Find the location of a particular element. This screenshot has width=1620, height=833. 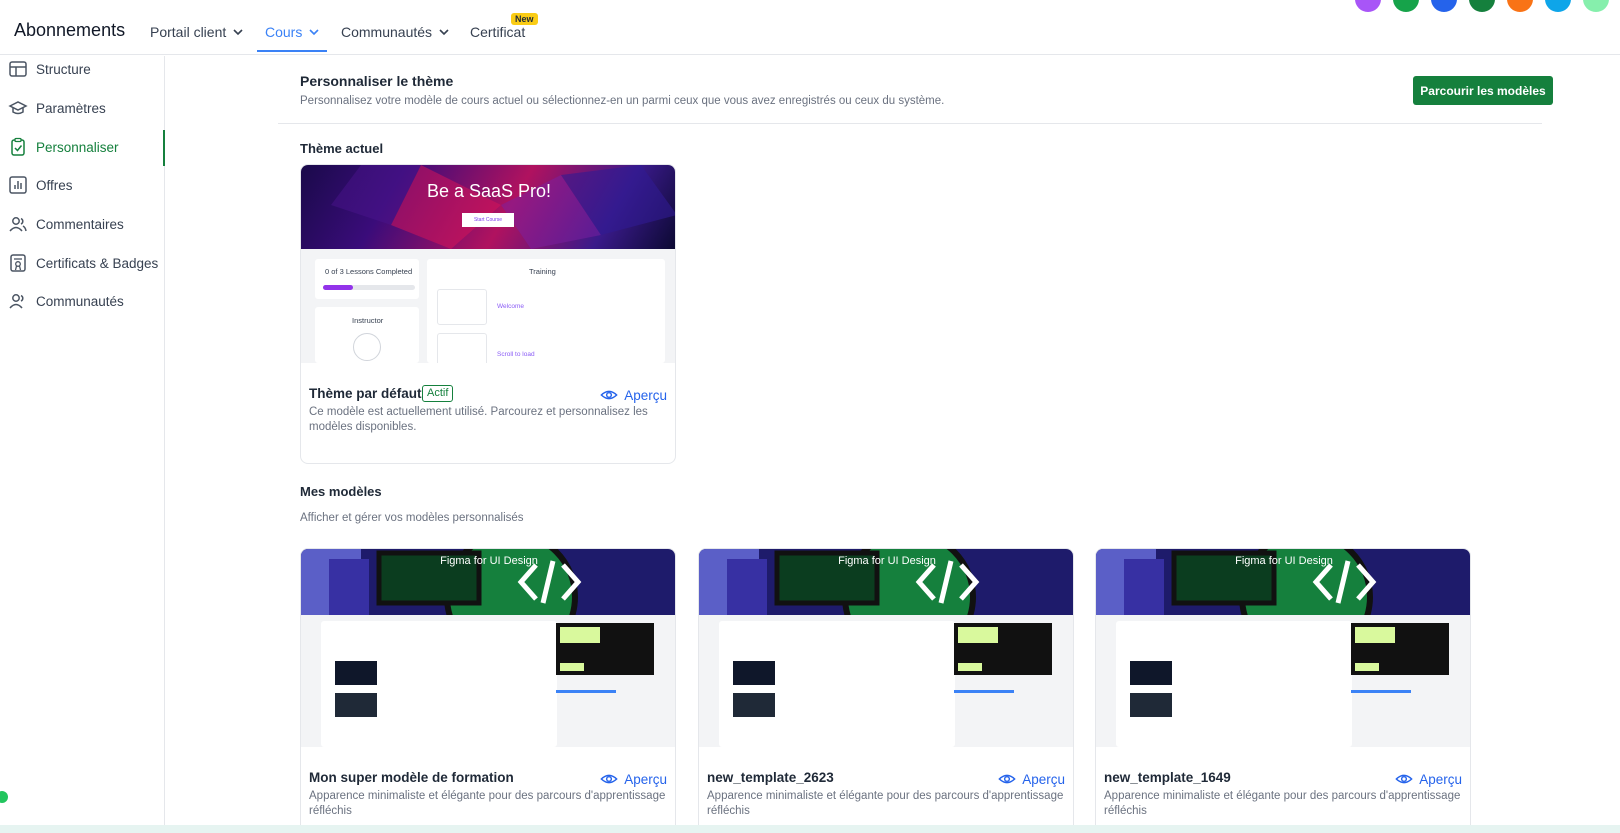

nav-certificat: Certificat is located at coordinates (497, 32).